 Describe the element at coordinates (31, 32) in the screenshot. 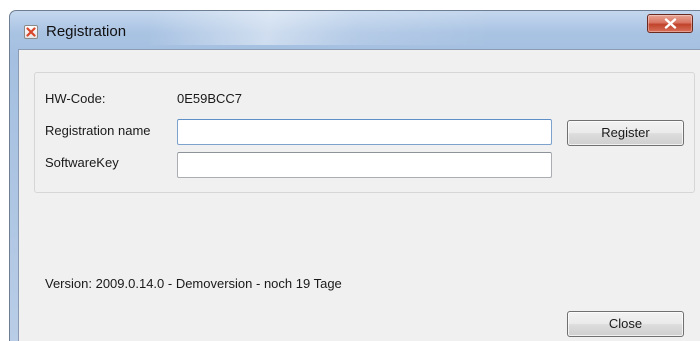

I see `app-x-icon` at that location.